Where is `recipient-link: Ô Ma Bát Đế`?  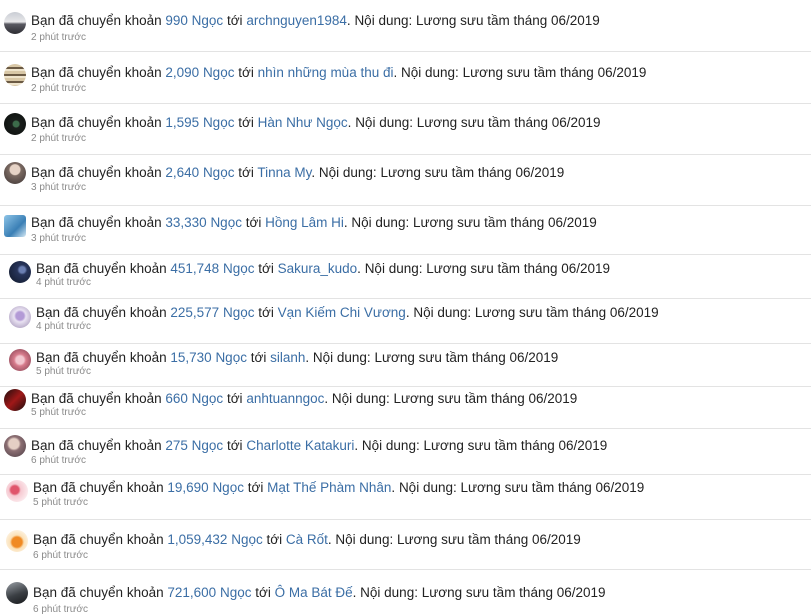
recipient-link: Ô Ma Bát Đế is located at coordinates (314, 592).